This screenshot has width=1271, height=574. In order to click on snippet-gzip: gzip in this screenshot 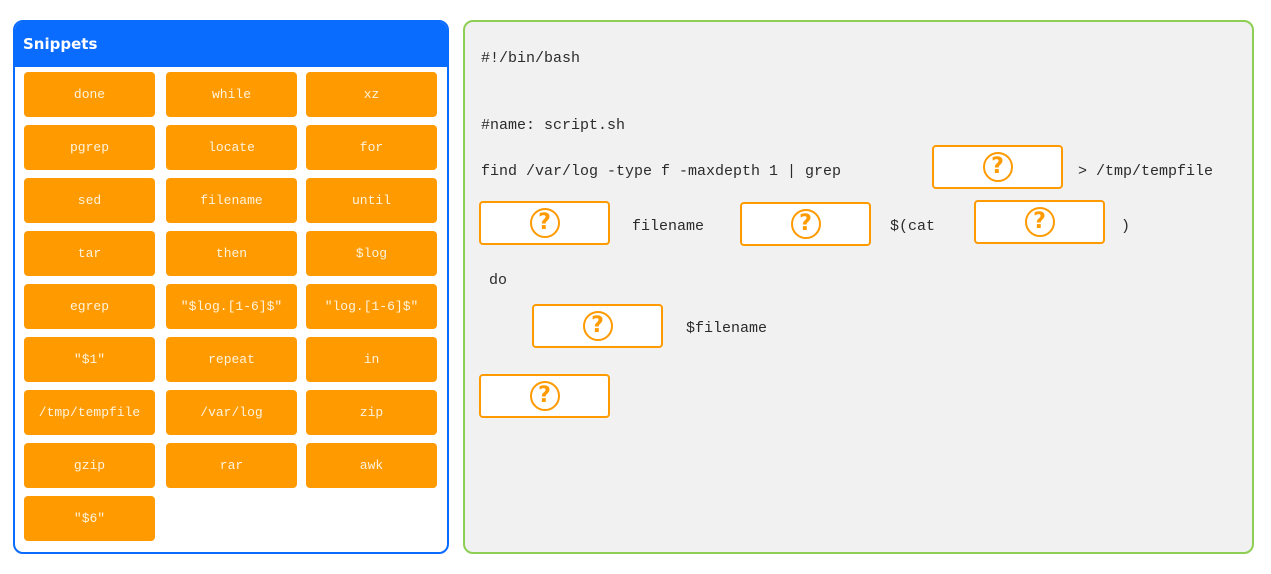, I will do `click(89, 465)`.